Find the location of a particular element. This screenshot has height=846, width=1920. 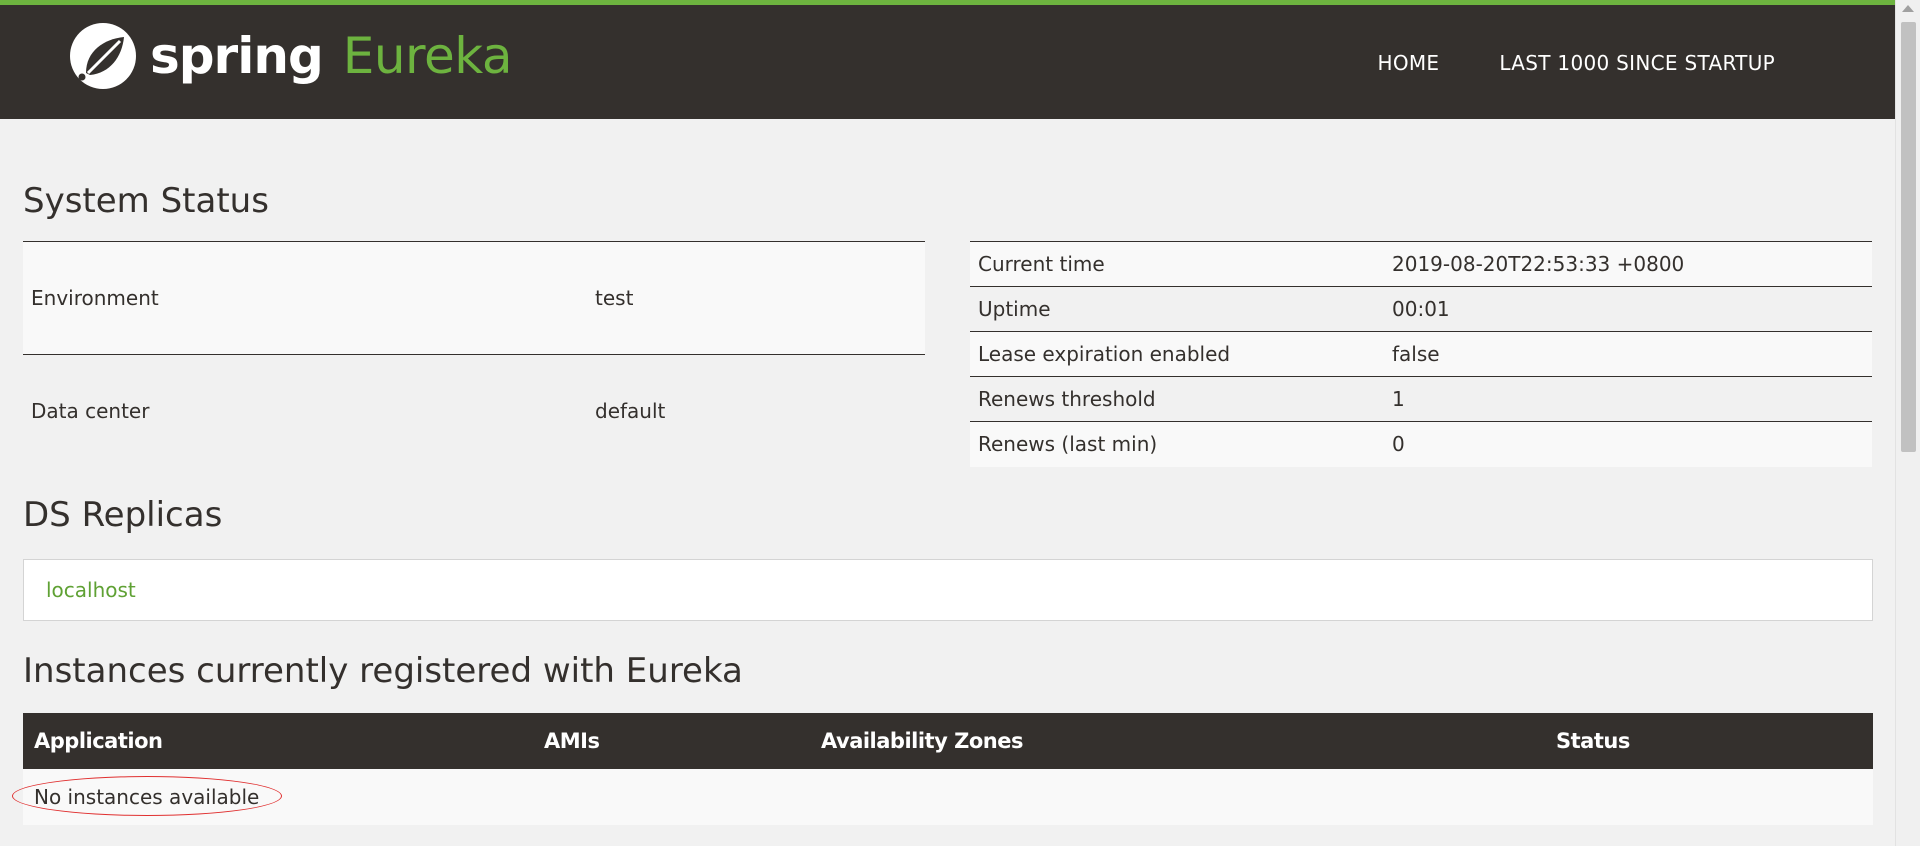

lease-expiration-key: Lease expiration enabled is located at coordinates (1177, 354).